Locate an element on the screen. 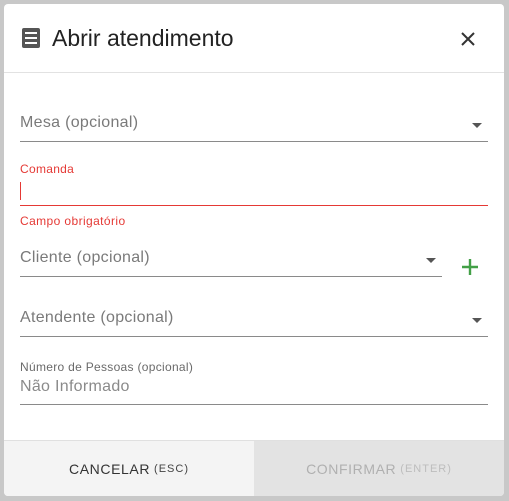 This screenshot has width=509, height=501. pessoas-placeholder: Não Informado is located at coordinates (75, 386).